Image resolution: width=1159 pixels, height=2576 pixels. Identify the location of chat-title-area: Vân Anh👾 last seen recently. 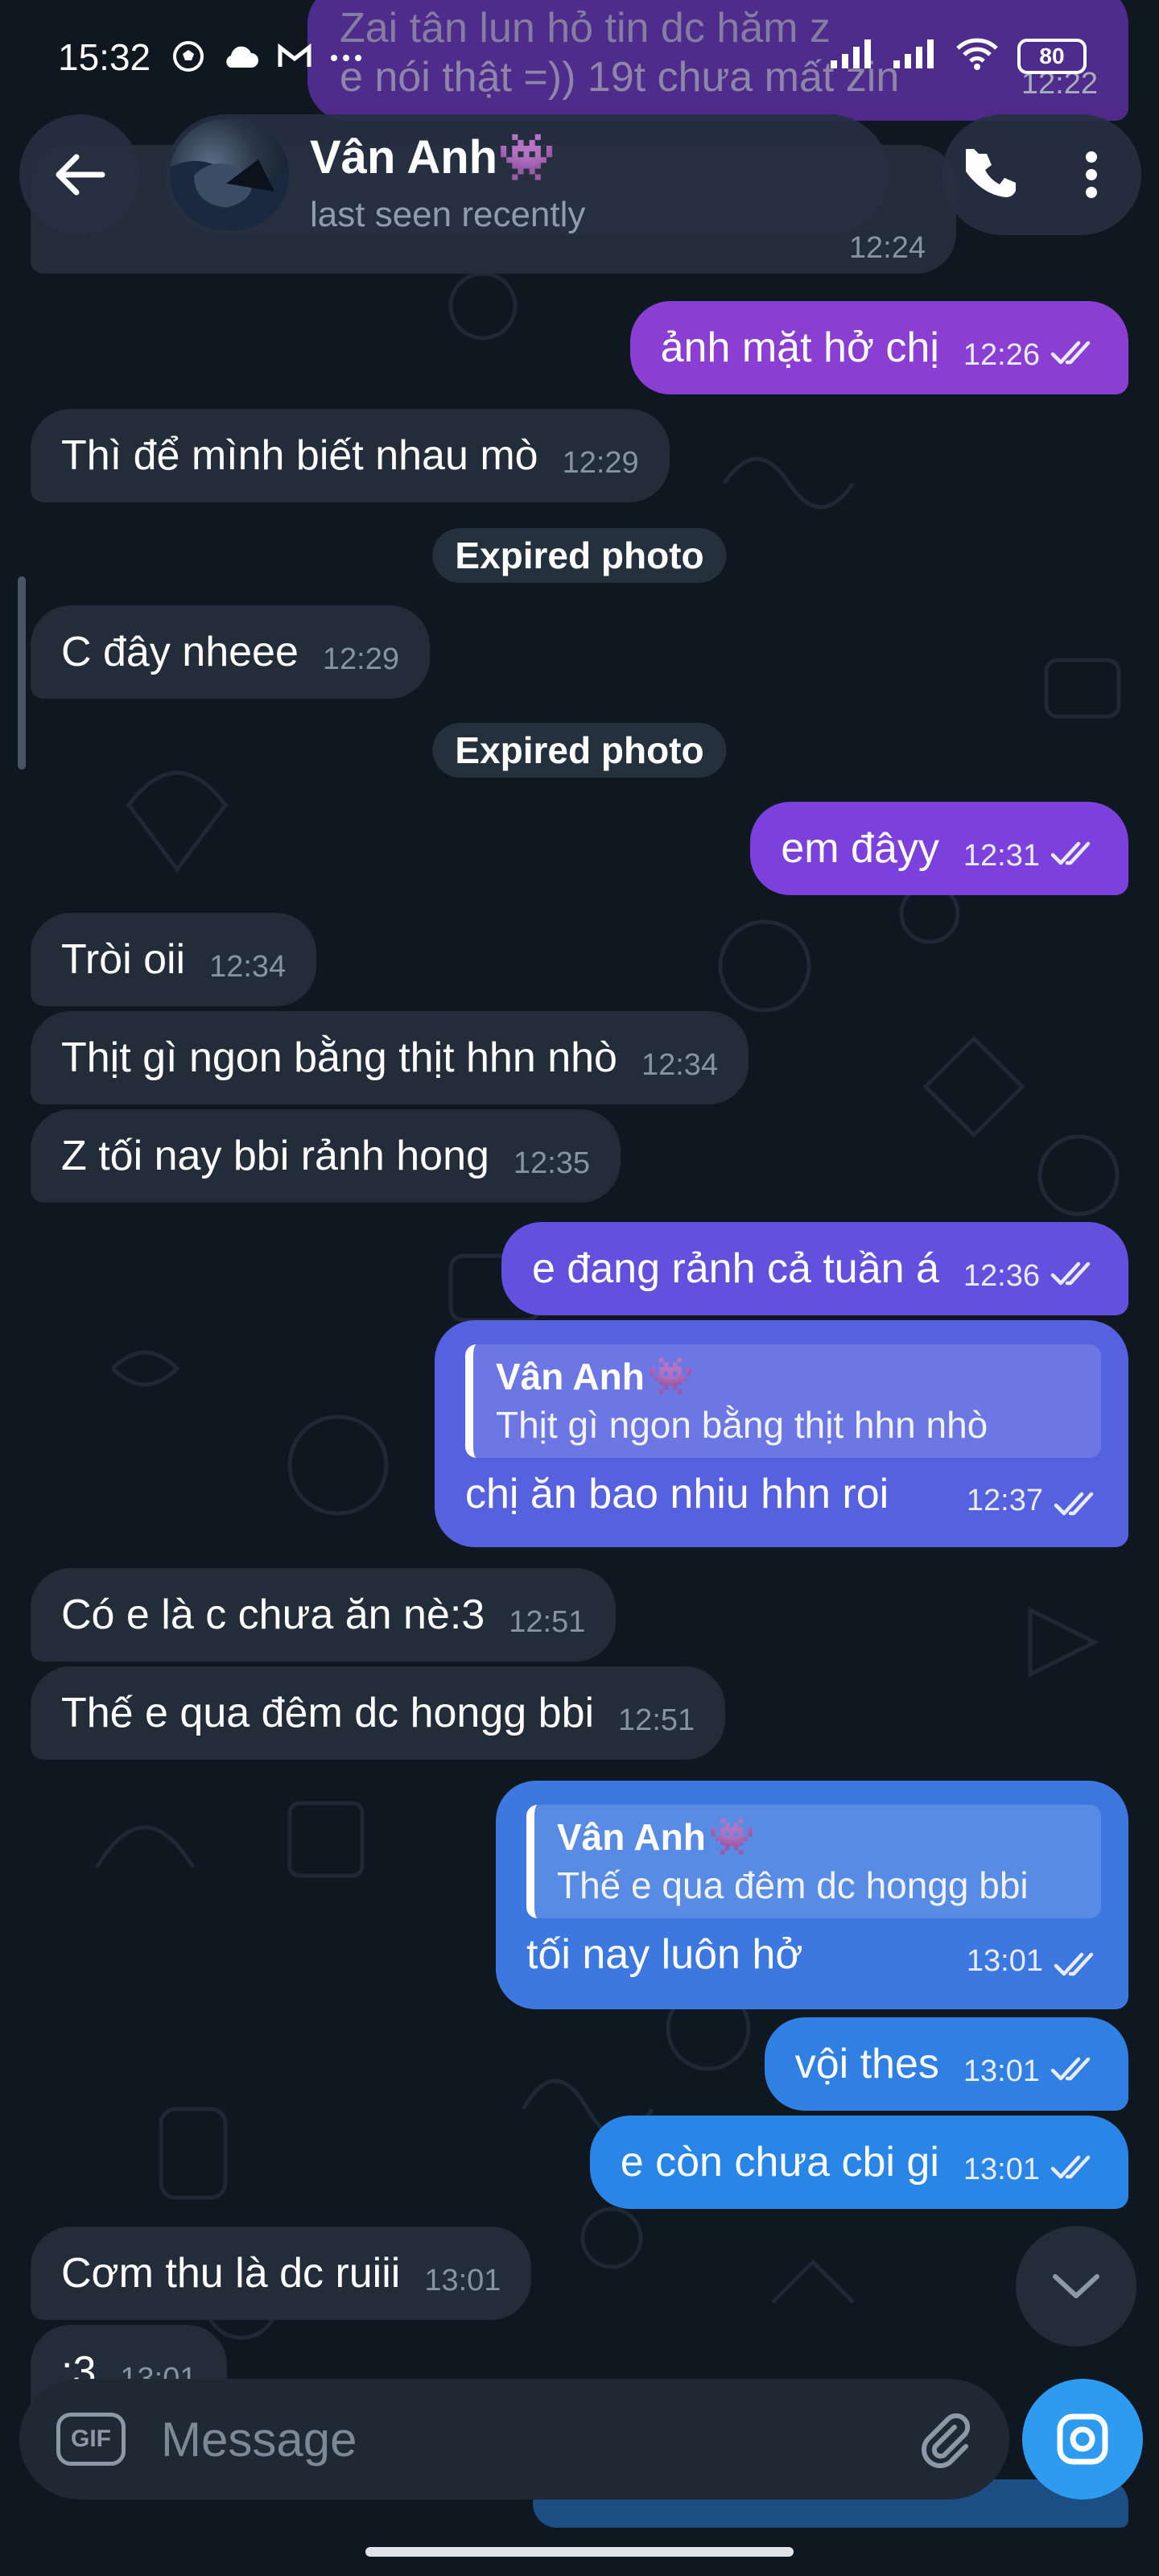
(527, 174).